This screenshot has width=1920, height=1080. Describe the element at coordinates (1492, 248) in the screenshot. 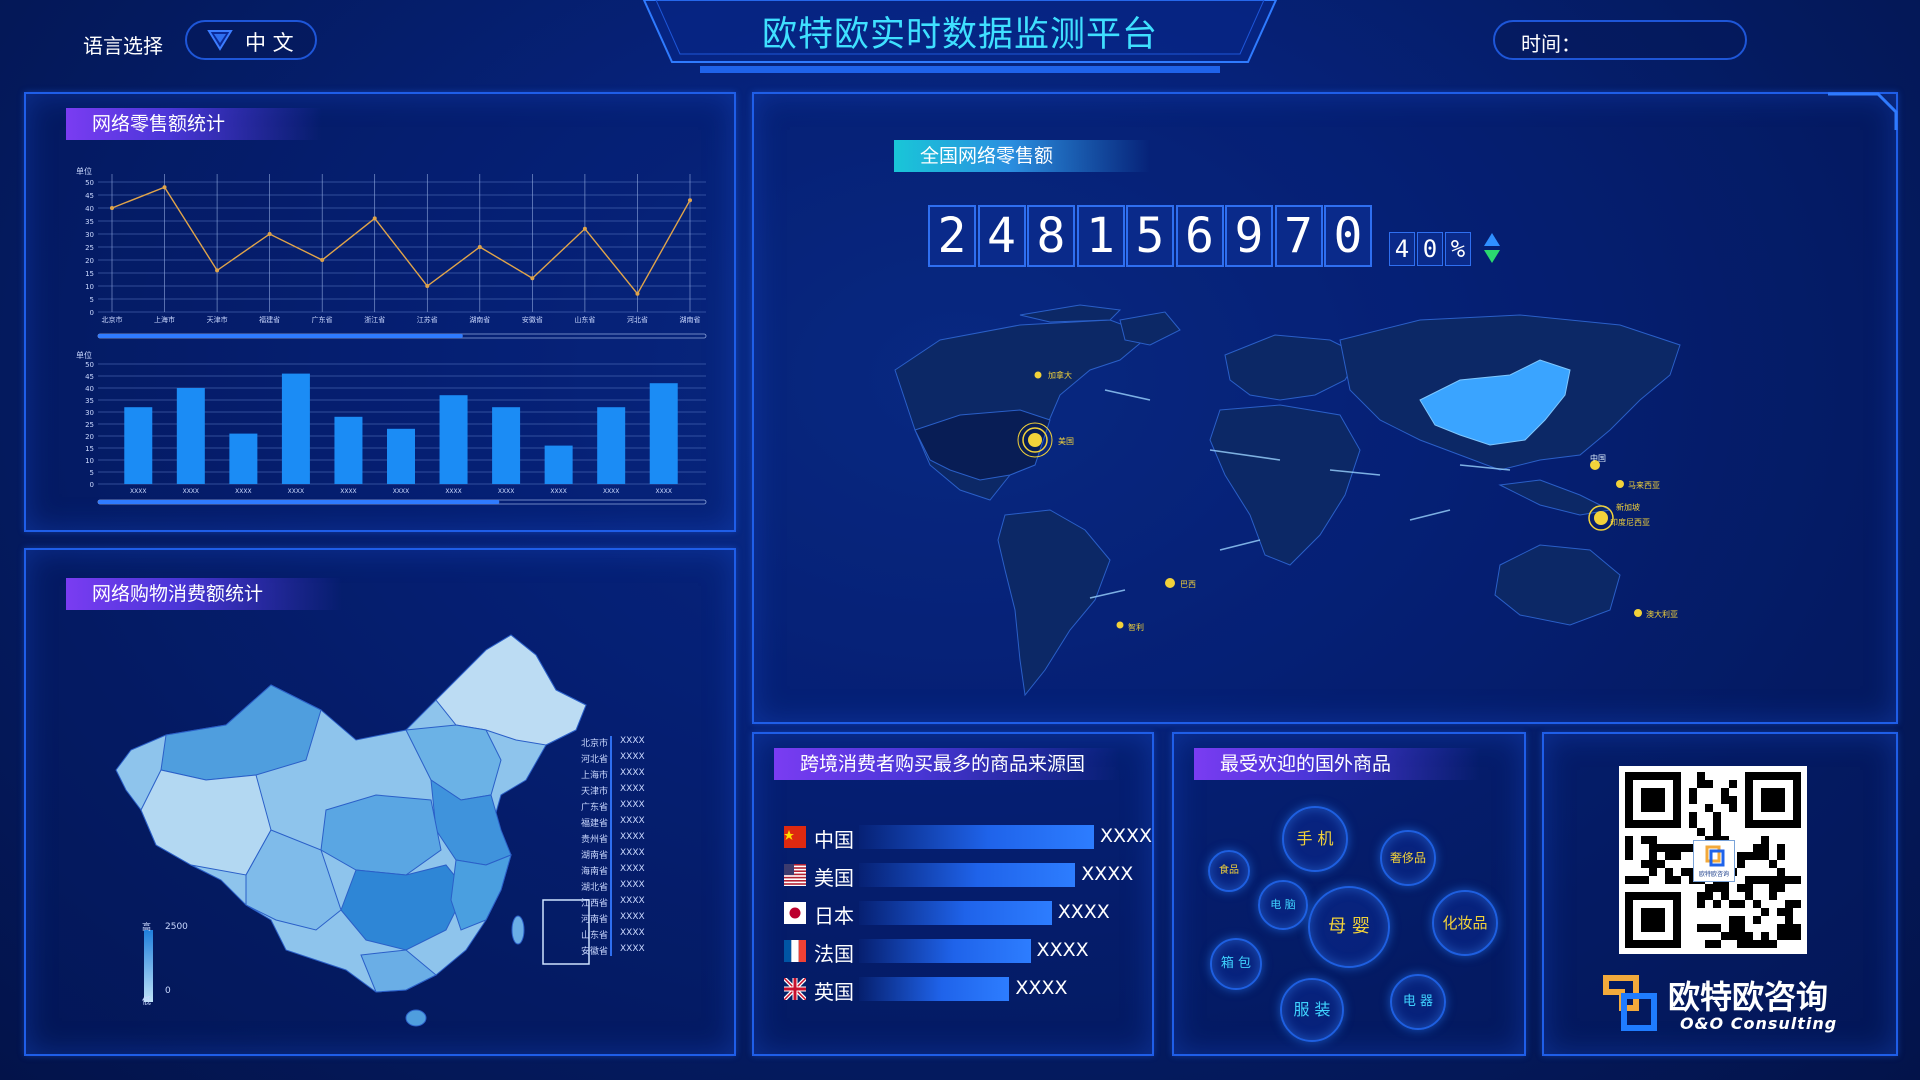

I see `trend-arrow-icon` at that location.